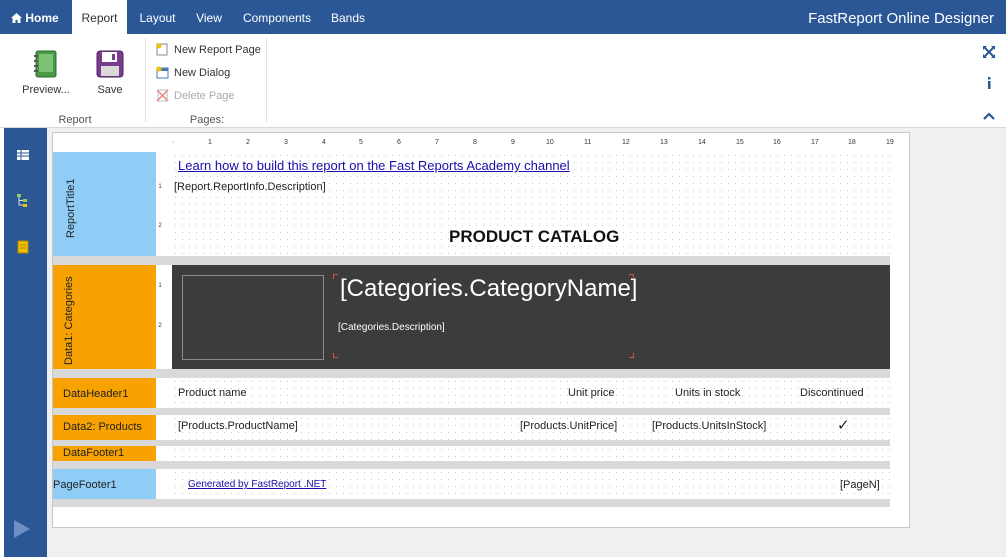 The width and height of the screenshot is (1006, 557). What do you see at coordinates (989, 52) in the screenshot?
I see `fullscreen-icon` at bounding box center [989, 52].